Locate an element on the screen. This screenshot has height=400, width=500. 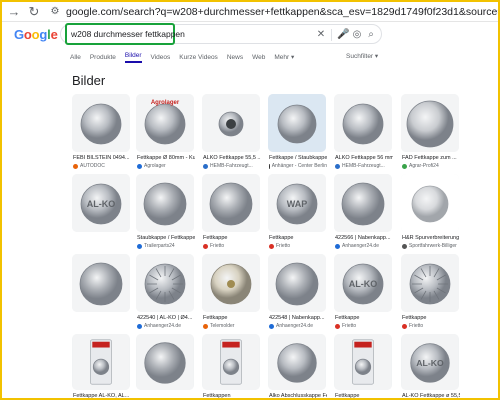
image-thumbnail: WAP is located at coordinates (297, 203).